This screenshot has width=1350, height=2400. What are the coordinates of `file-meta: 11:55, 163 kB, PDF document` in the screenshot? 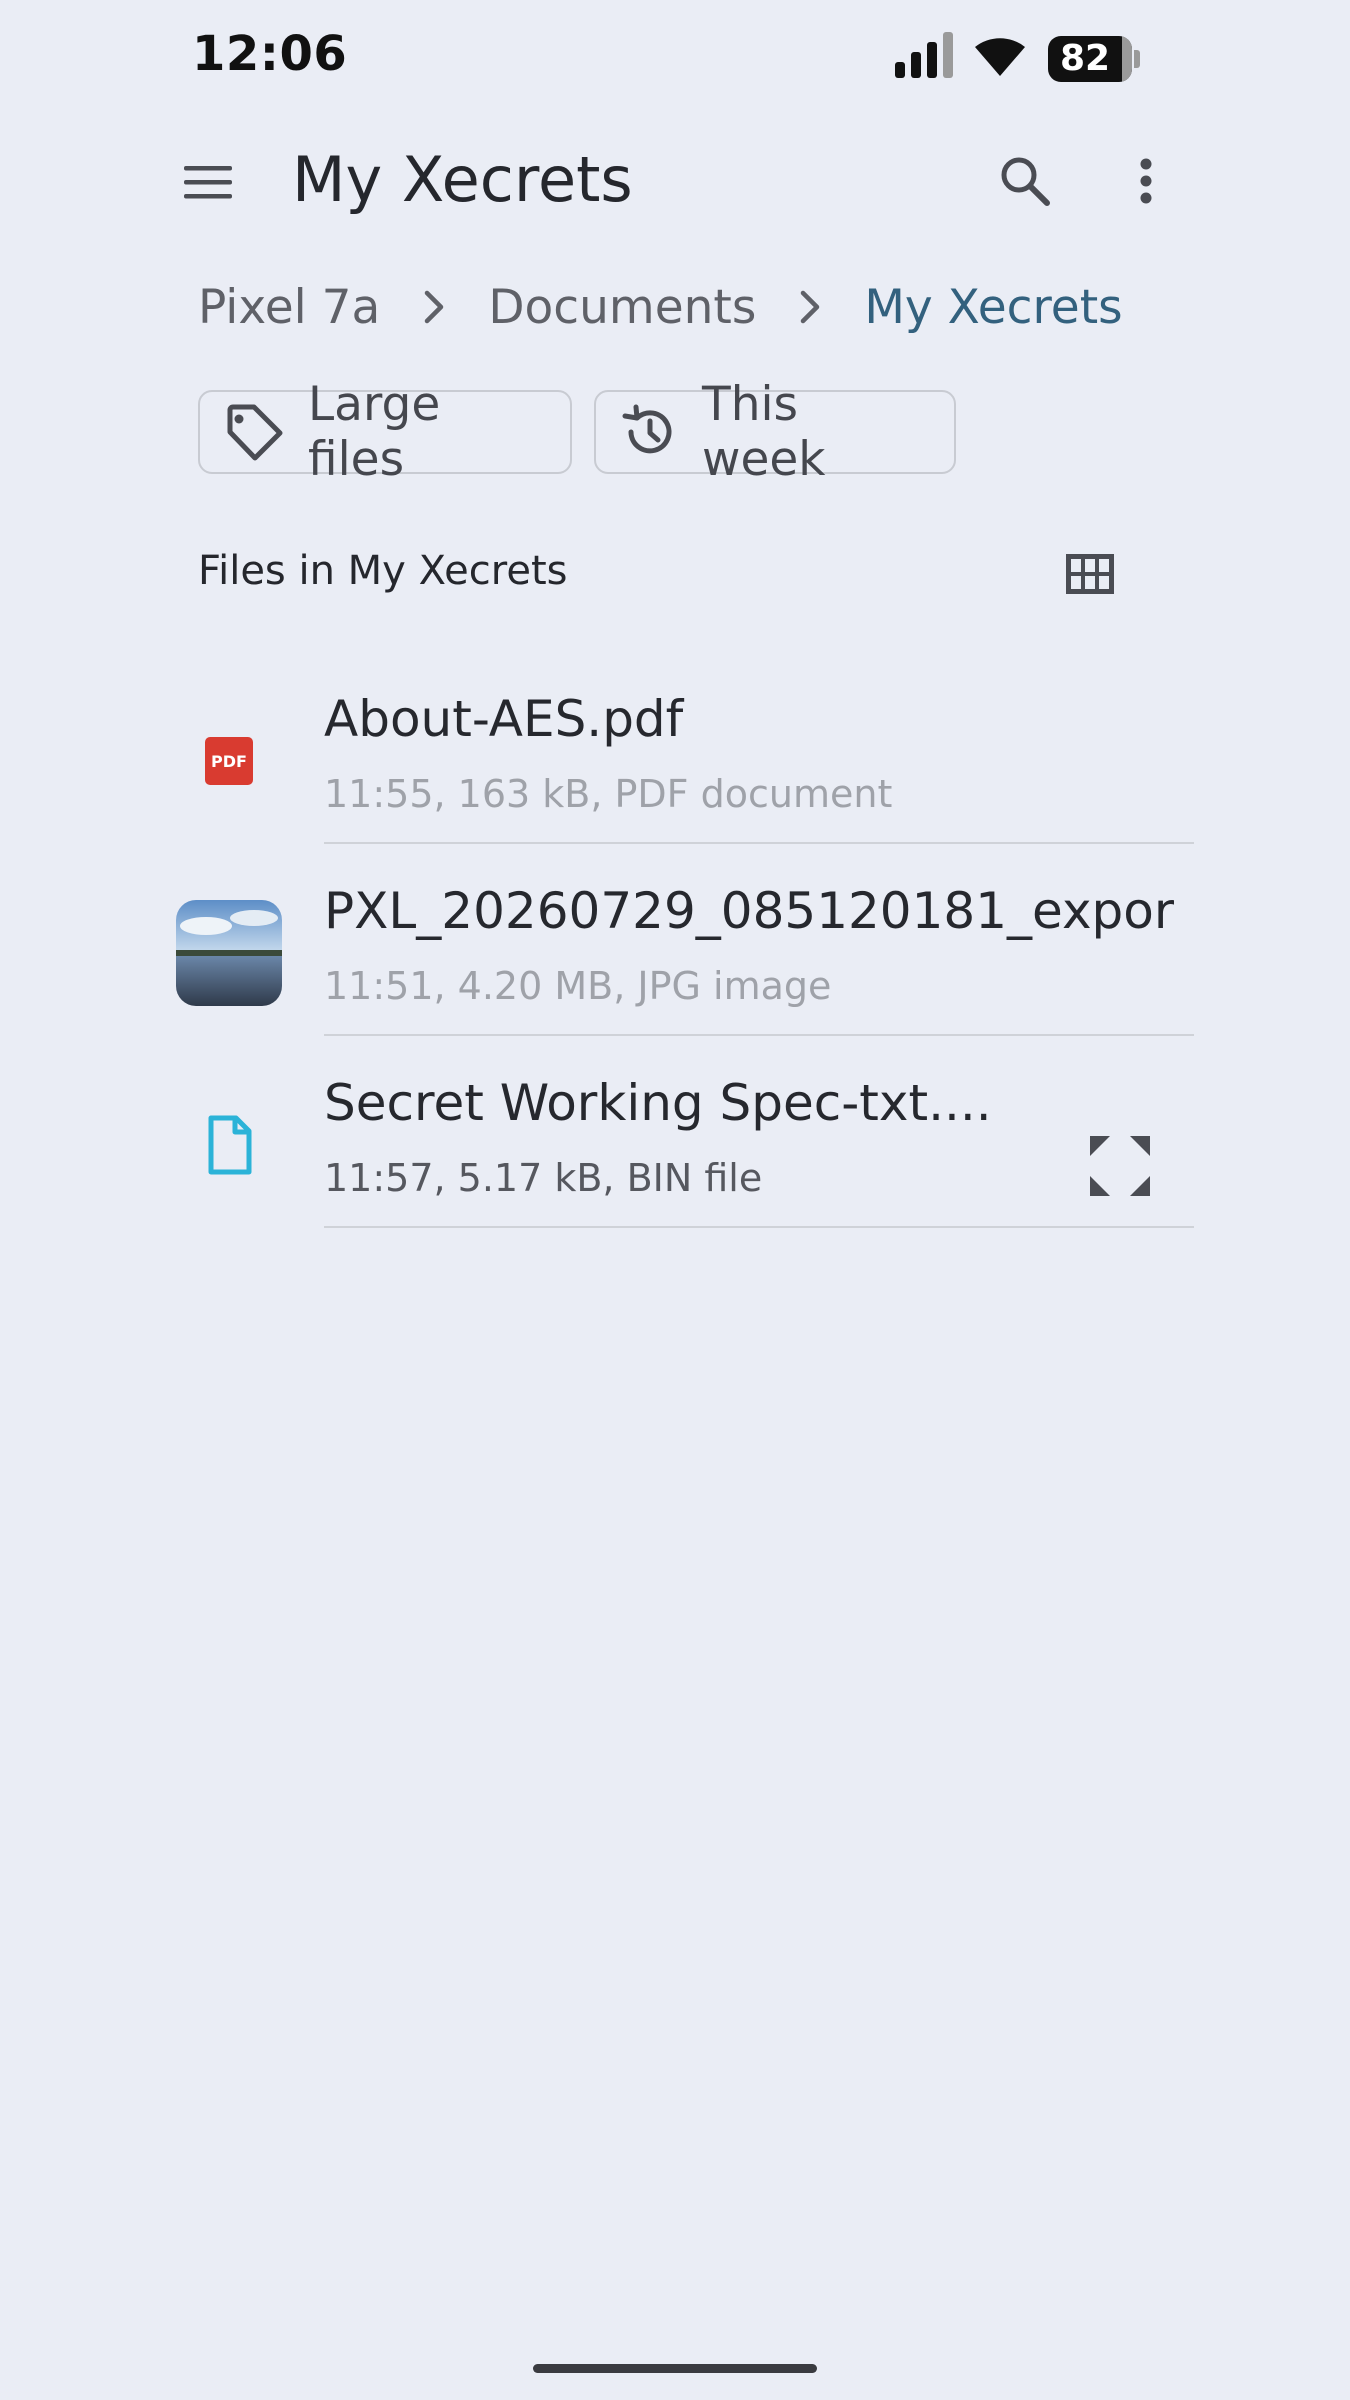 It's located at (608, 794).